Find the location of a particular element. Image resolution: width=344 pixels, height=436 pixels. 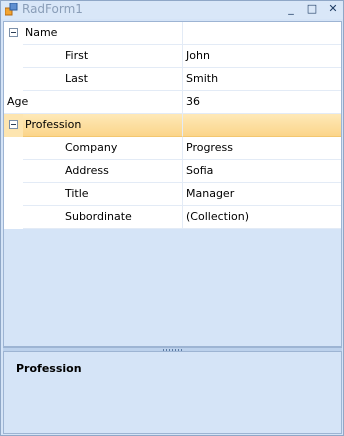

property-name: Name is located at coordinates (103, 33).